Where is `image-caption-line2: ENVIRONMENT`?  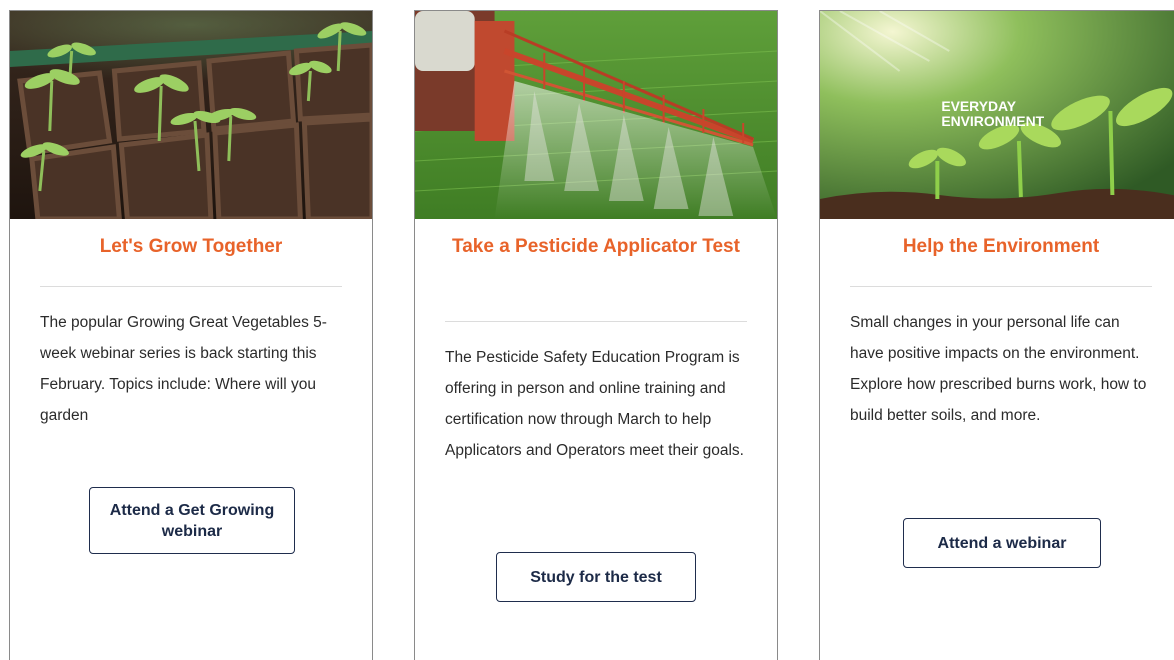 image-caption-line2: ENVIRONMENT is located at coordinates (992, 121).